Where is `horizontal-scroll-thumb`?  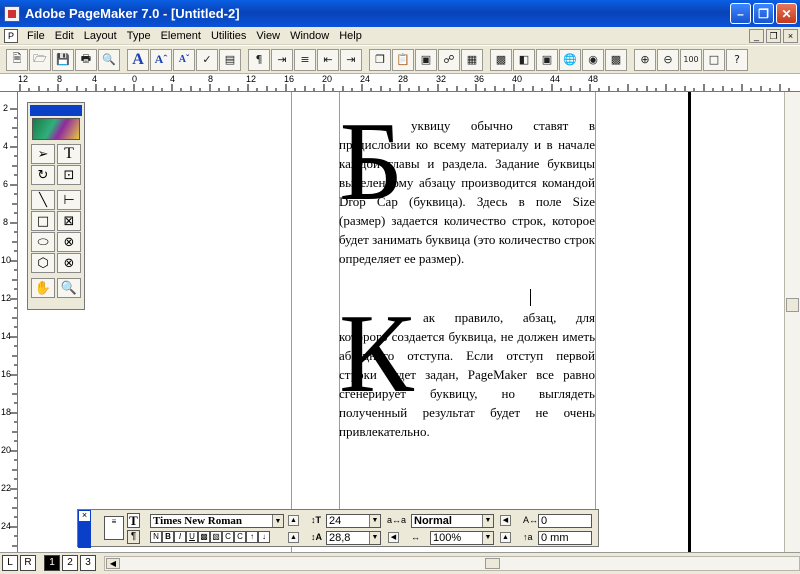
horizontal-scroll-thumb is located at coordinates (492, 563).